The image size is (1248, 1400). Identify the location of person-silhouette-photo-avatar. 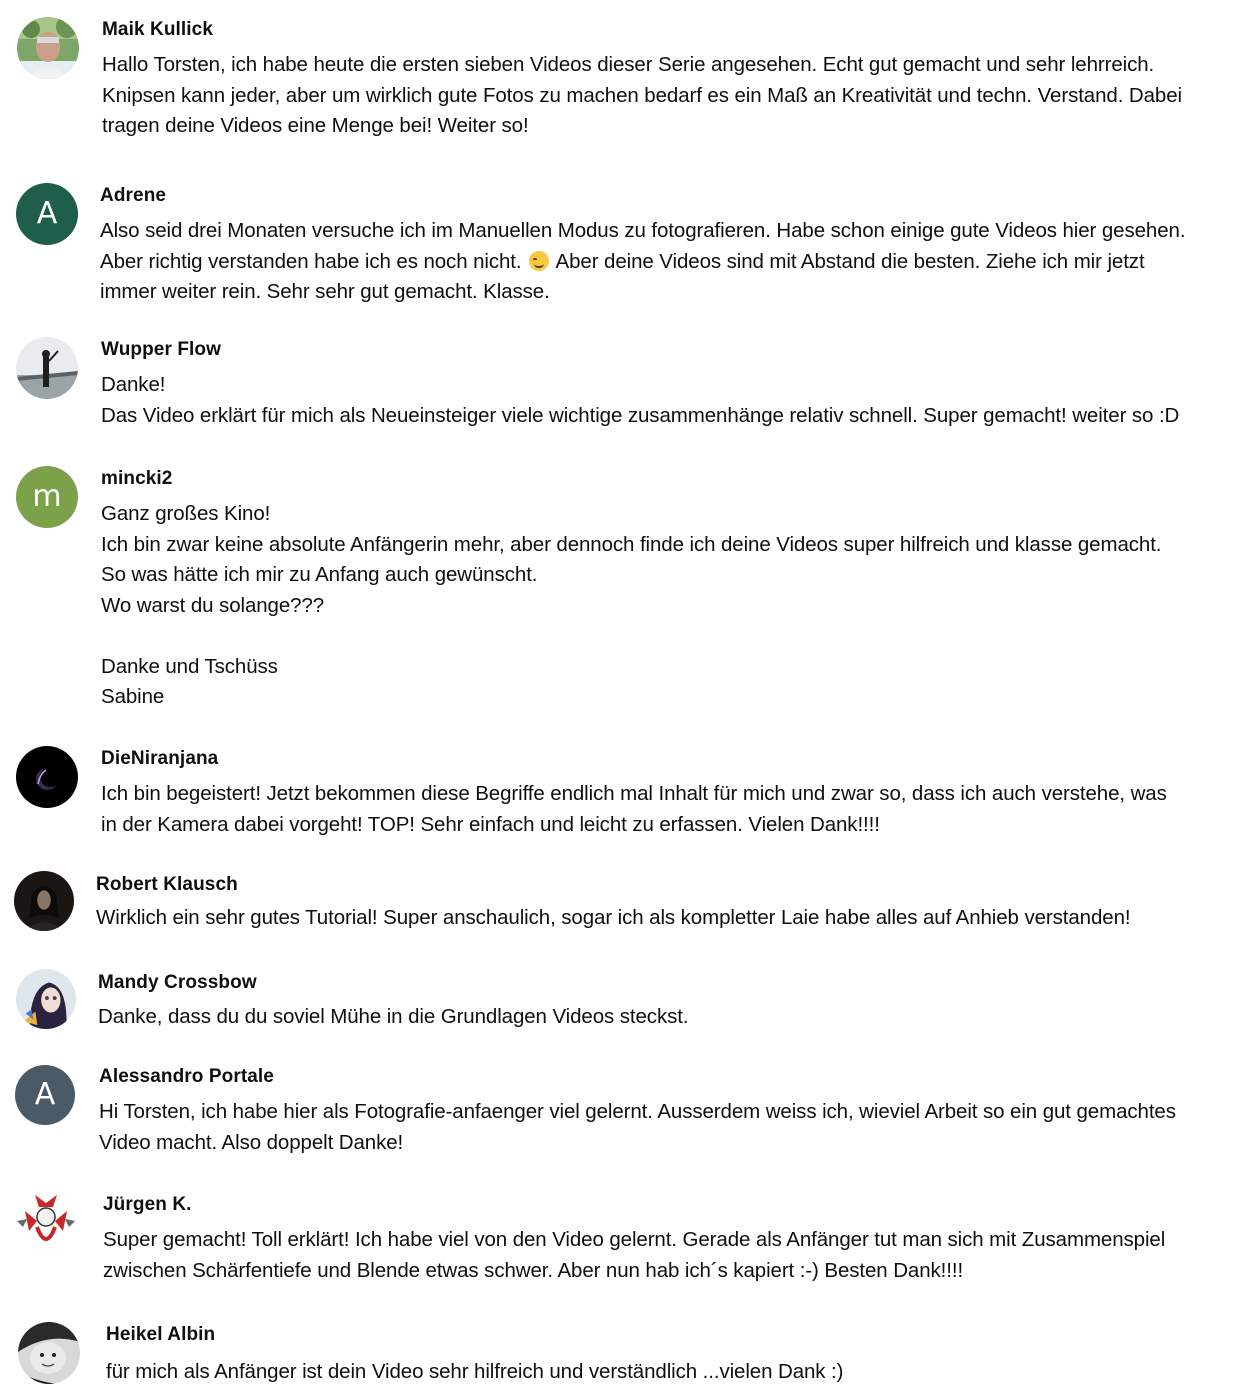
(47, 368).